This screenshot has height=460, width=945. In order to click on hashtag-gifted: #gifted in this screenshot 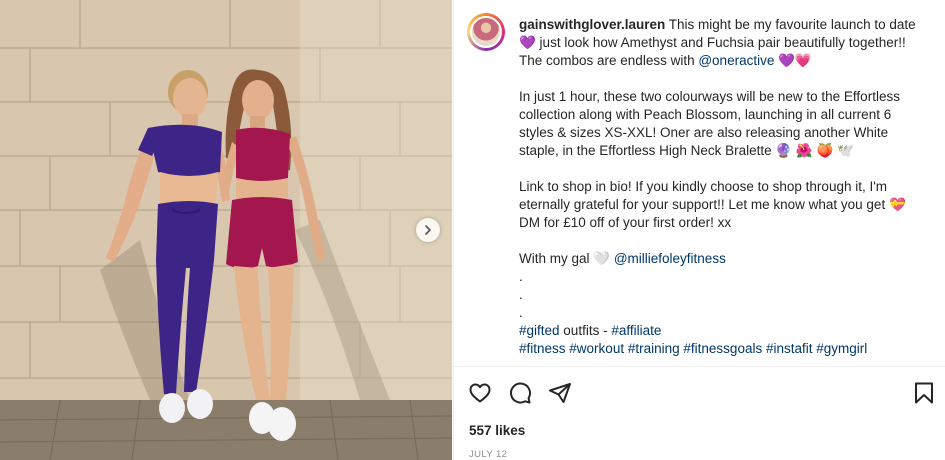, I will do `click(539, 330)`.